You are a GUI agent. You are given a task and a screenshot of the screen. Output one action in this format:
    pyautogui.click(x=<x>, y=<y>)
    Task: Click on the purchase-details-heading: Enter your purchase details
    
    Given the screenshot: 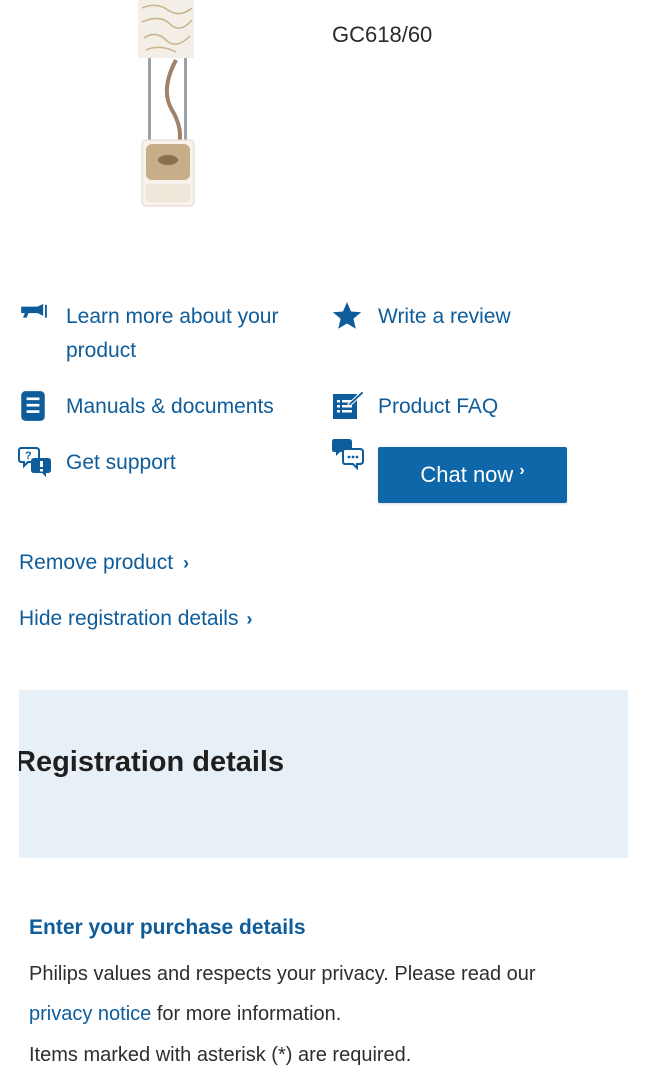 What is the action you would take?
    pyautogui.click(x=167, y=927)
    